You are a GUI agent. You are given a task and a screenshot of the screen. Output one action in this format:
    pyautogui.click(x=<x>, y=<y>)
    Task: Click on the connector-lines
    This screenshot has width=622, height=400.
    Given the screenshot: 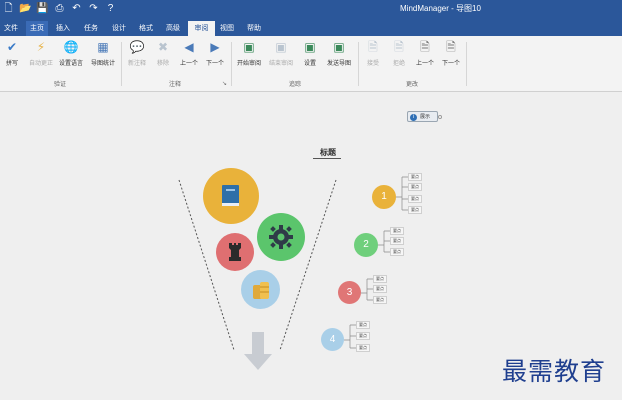 What is the action you would take?
    pyautogui.click(x=376, y=262)
    